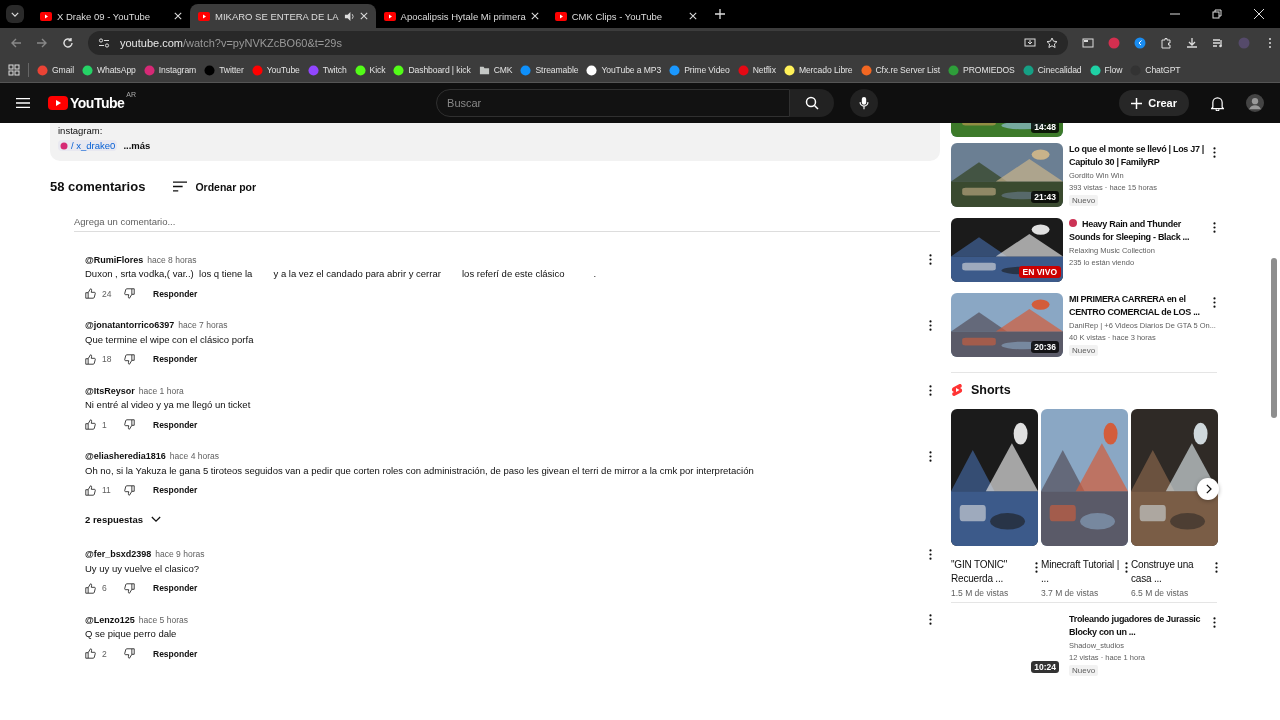  What do you see at coordinates (125, 456) in the screenshot?
I see `comment-author: @eliasheredia1816` at bounding box center [125, 456].